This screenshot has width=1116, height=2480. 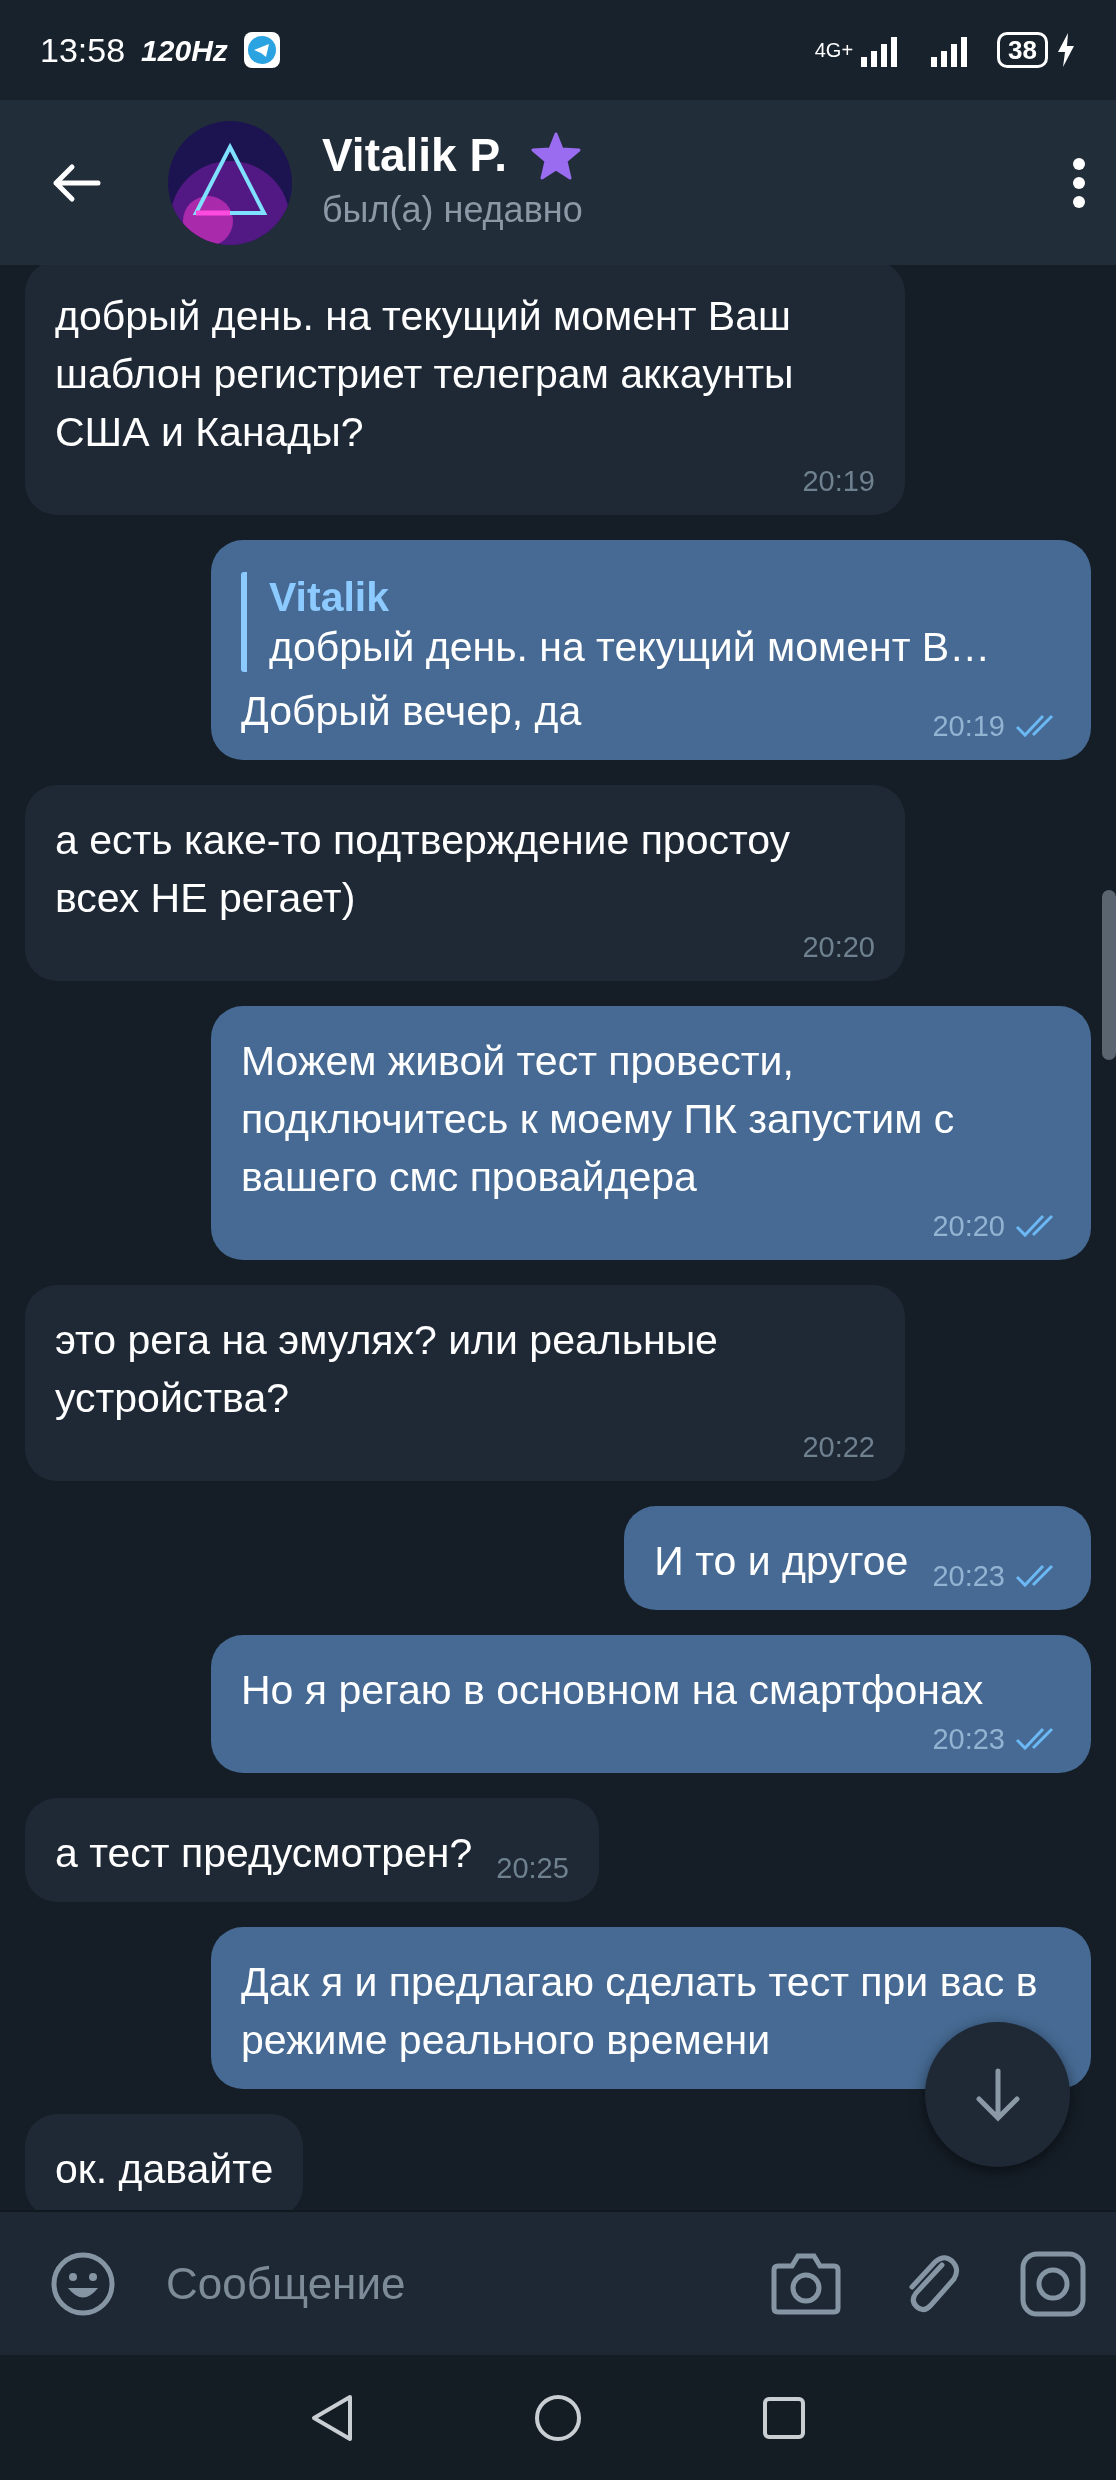 What do you see at coordinates (1109, 975) in the screenshot?
I see `scrollbar` at bounding box center [1109, 975].